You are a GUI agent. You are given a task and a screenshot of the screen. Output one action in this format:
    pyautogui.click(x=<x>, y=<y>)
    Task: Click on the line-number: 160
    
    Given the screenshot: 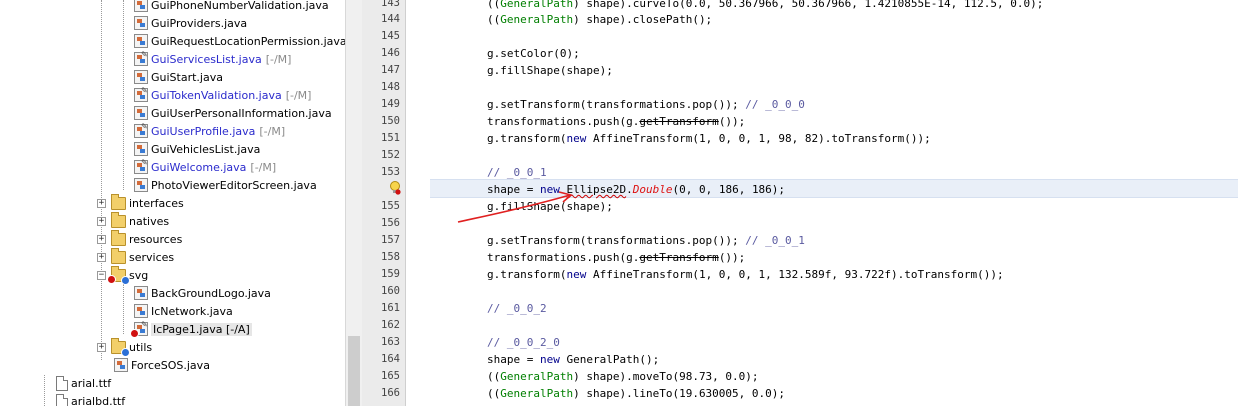 What is the action you would take?
    pyautogui.click(x=390, y=291)
    